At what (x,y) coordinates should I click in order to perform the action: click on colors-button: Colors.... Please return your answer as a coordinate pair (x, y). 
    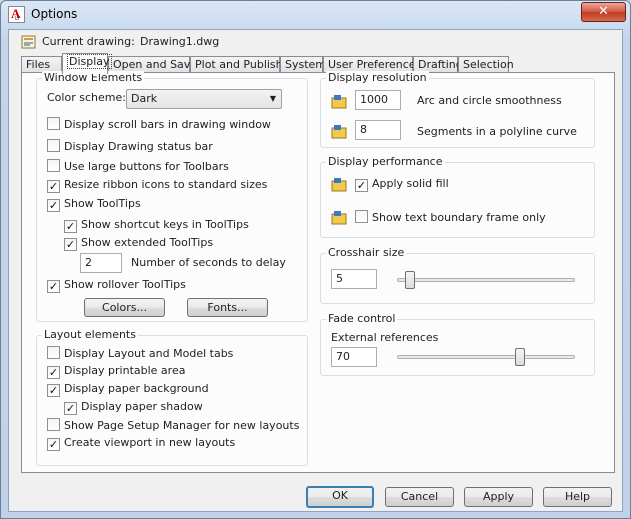
    Looking at the image, I should click on (124, 307).